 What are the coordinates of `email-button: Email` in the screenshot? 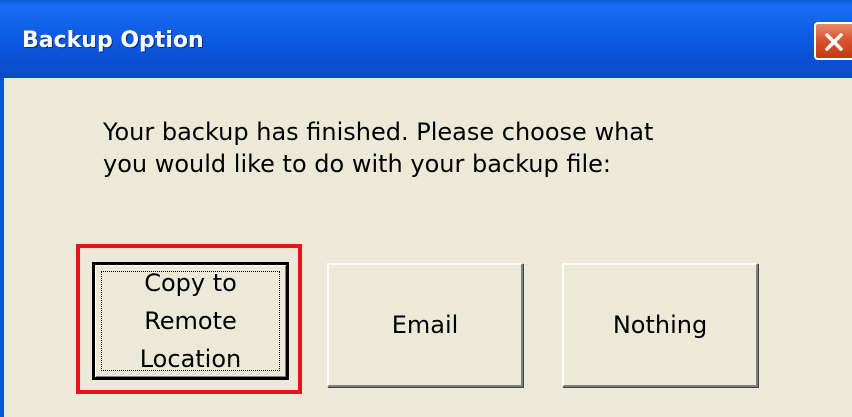 It's located at (425, 325).